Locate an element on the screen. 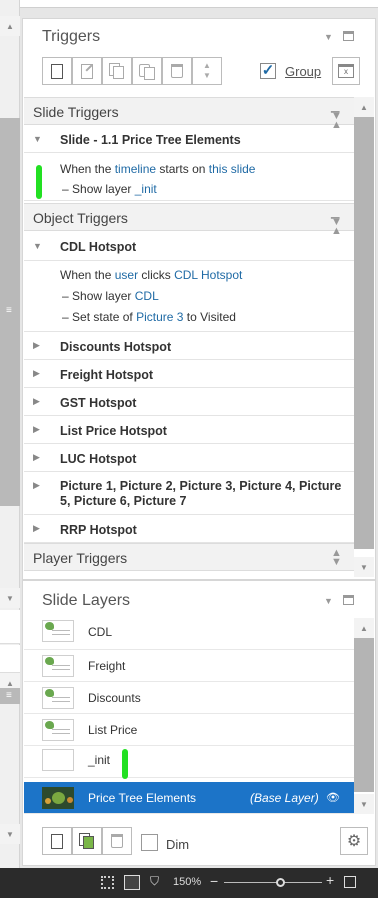 Image resolution: width=378 pixels, height=898 pixels. left-pane-scrollbar: ▲ ≡ ▼ ▲ ≡ ▼ is located at coordinates (10, 434).